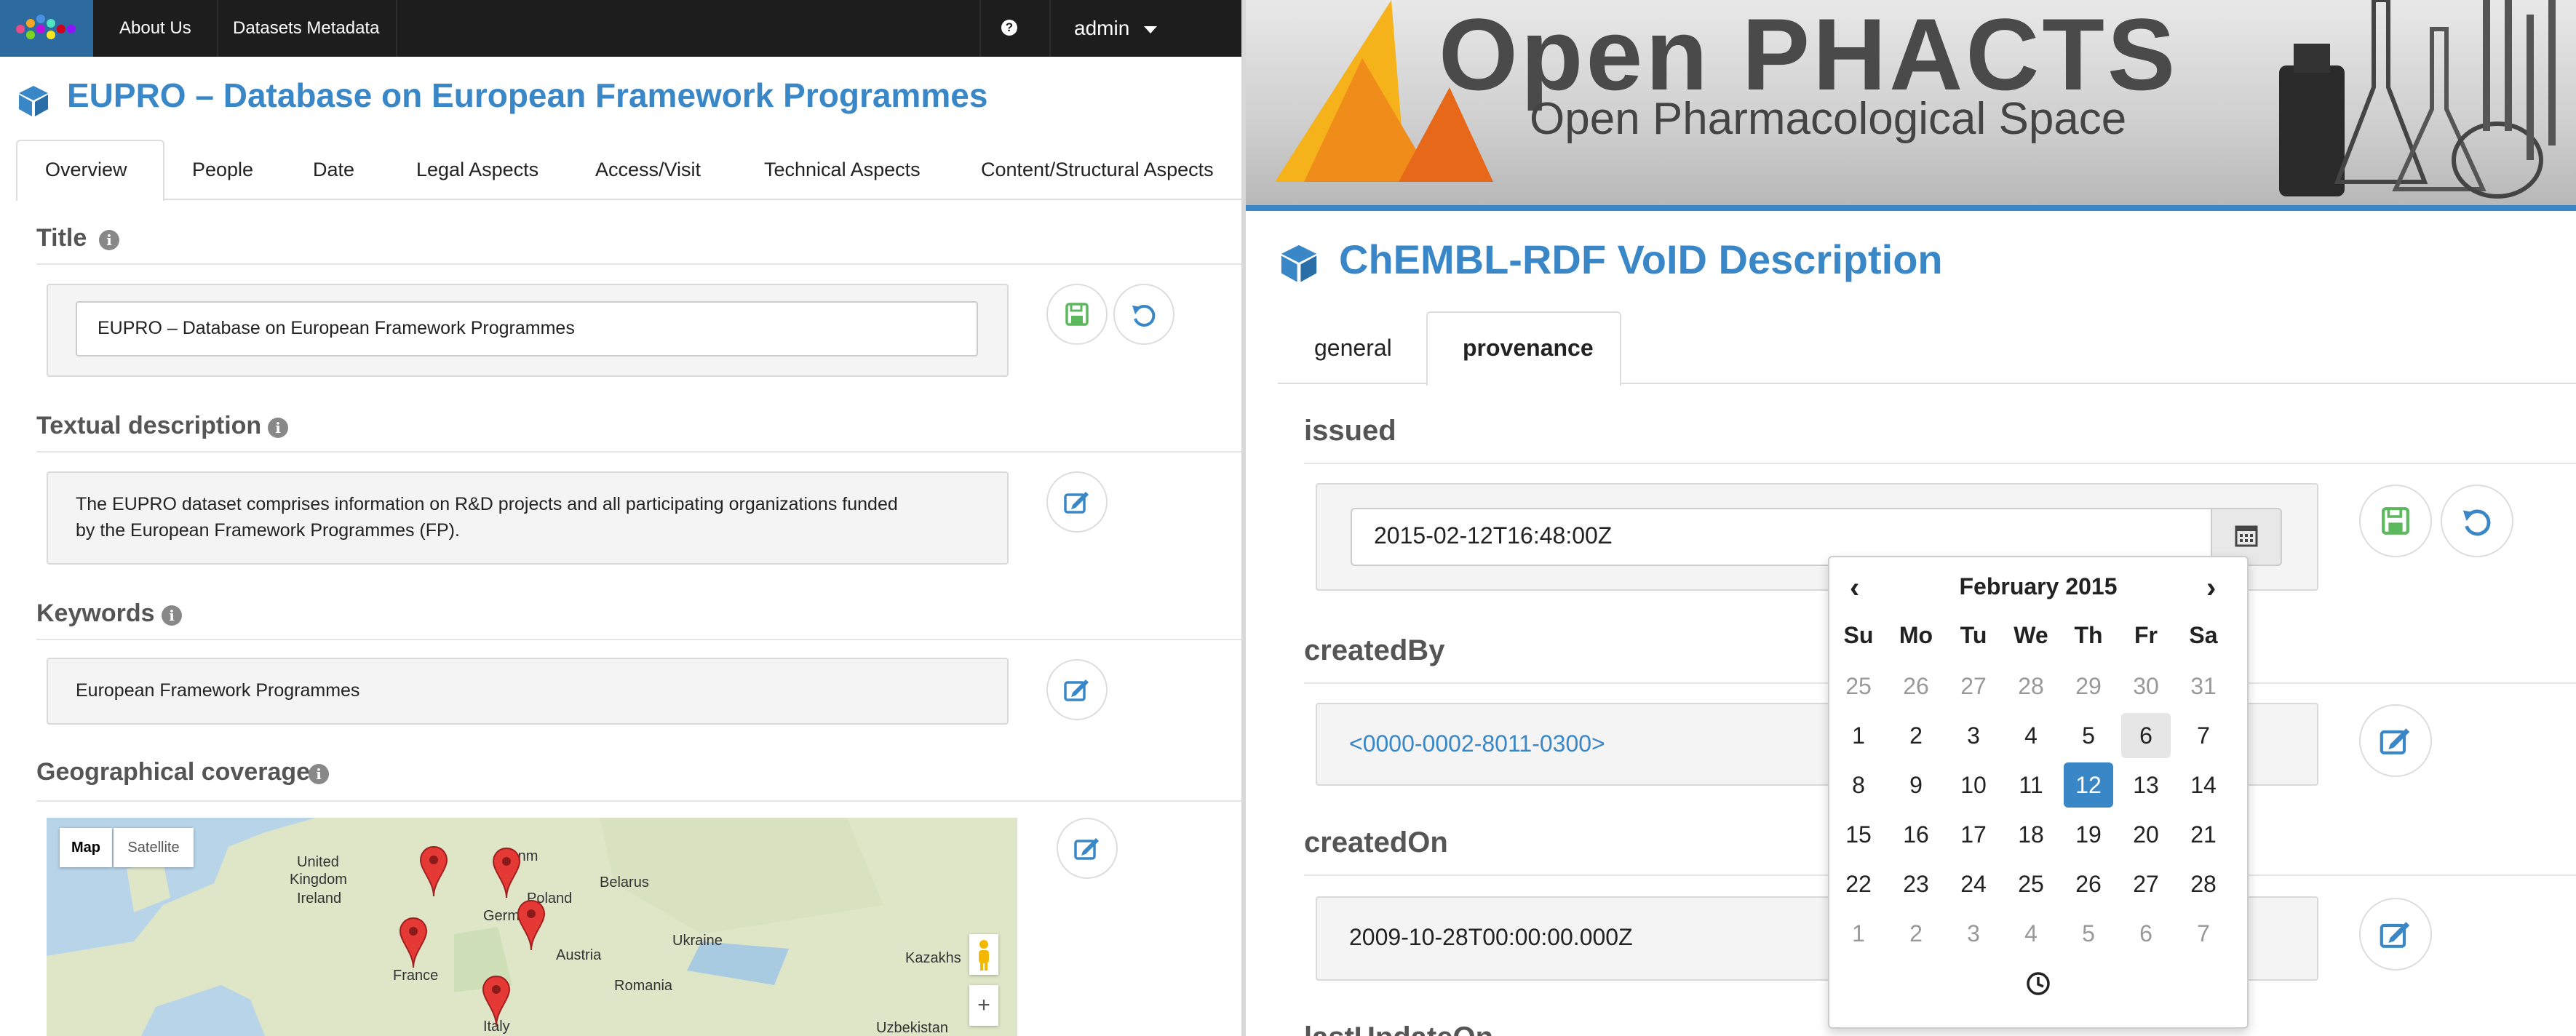 The image size is (2576, 1036). What do you see at coordinates (1916, 883) in the screenshot?
I see `datepicker-day: 23` at bounding box center [1916, 883].